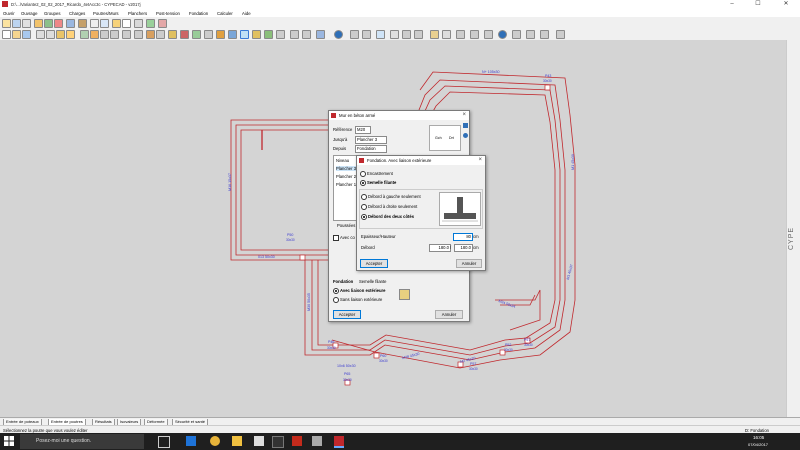  What do you see at coordinates (77, 13) in the screenshot?
I see `menu-charges: Charges` at bounding box center [77, 13].